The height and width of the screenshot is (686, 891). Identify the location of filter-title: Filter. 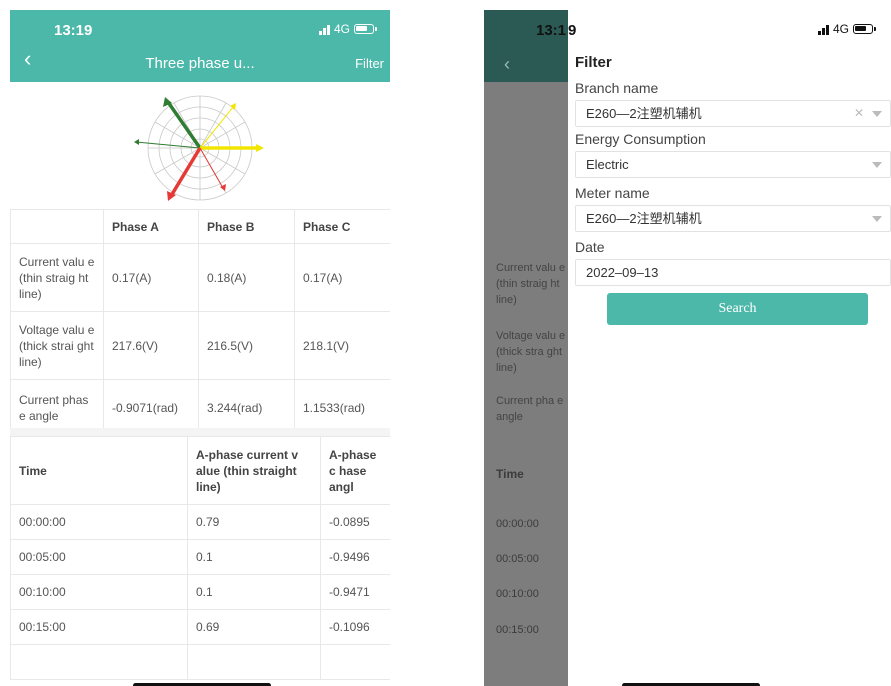
(593, 62).